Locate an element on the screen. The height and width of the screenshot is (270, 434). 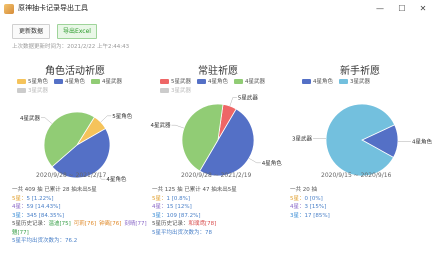
slice-label: 5星角色 is located at coordinates (122, 116).